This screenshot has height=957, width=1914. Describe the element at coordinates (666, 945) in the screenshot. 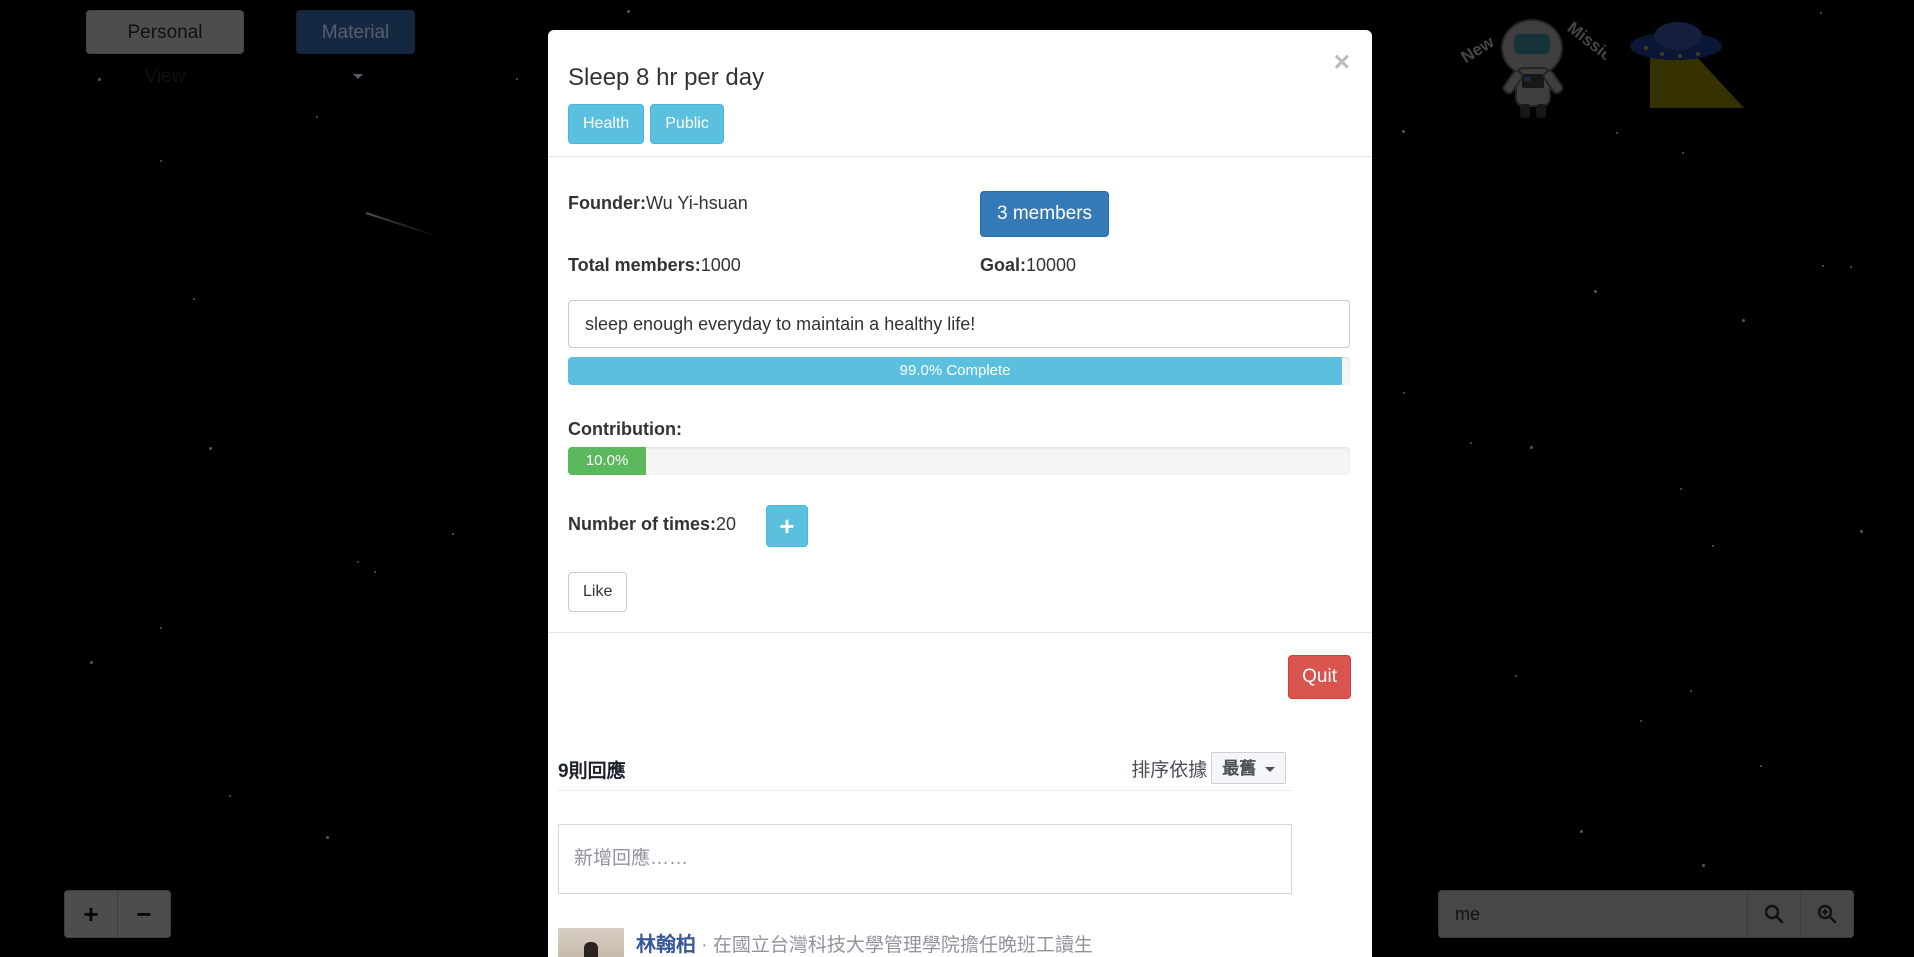

I see `comment-author: 林翰柏` at that location.